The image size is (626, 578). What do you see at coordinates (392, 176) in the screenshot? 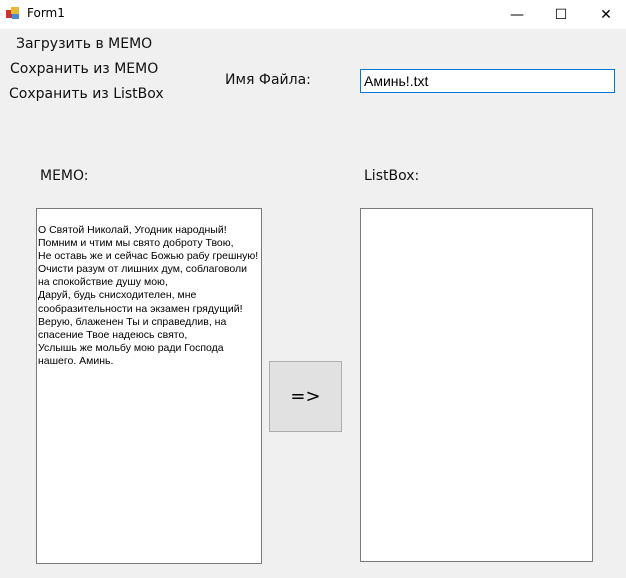
I see `listbox-label: ListBox:` at bounding box center [392, 176].